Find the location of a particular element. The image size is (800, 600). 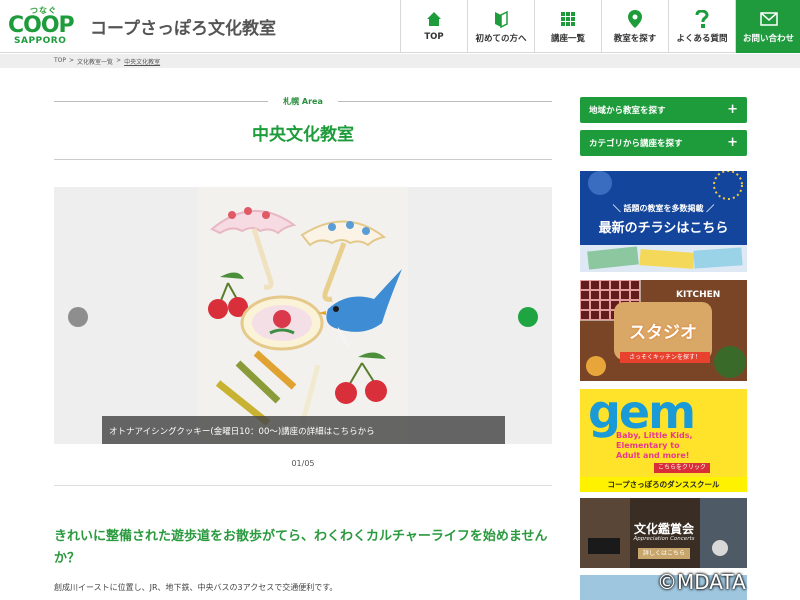

search-by-category-button: カテゴリから講座を探す + is located at coordinates (663, 143).